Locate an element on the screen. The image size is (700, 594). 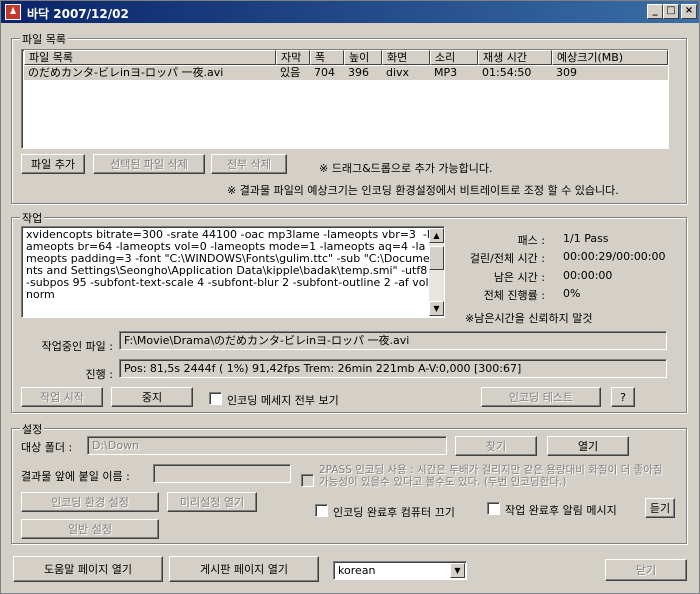
app-icon: ♟ is located at coordinates (13, 12).